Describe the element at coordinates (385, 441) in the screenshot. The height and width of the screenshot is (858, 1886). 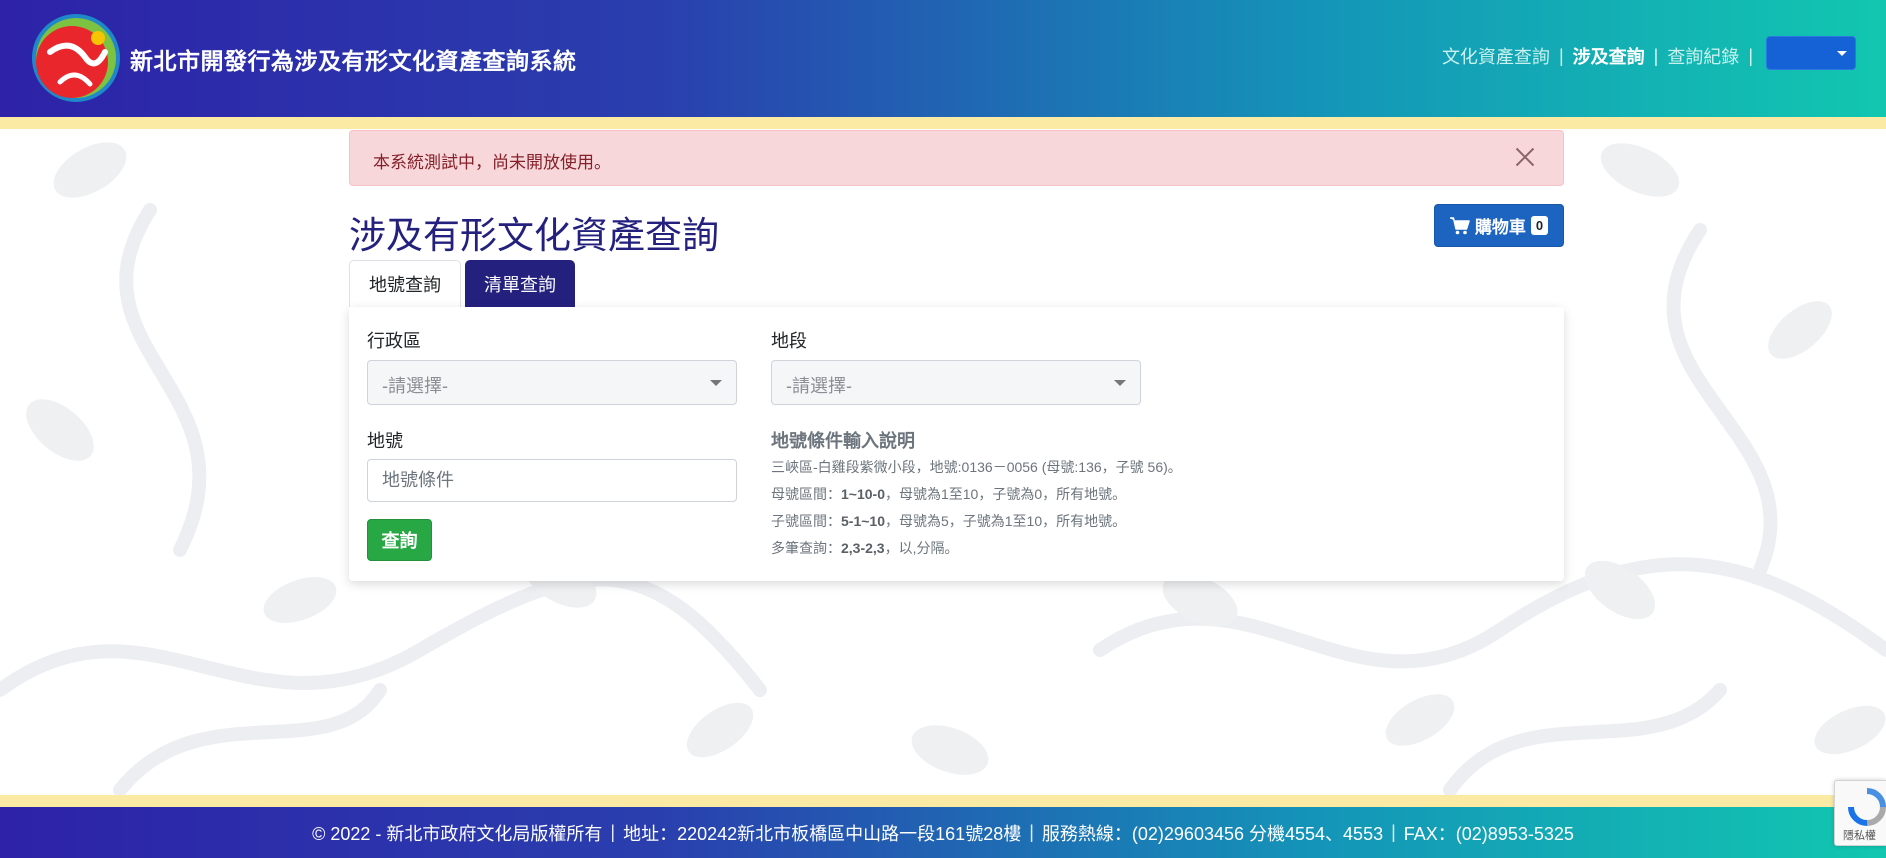
I see `lot-number-label: 地號` at that location.